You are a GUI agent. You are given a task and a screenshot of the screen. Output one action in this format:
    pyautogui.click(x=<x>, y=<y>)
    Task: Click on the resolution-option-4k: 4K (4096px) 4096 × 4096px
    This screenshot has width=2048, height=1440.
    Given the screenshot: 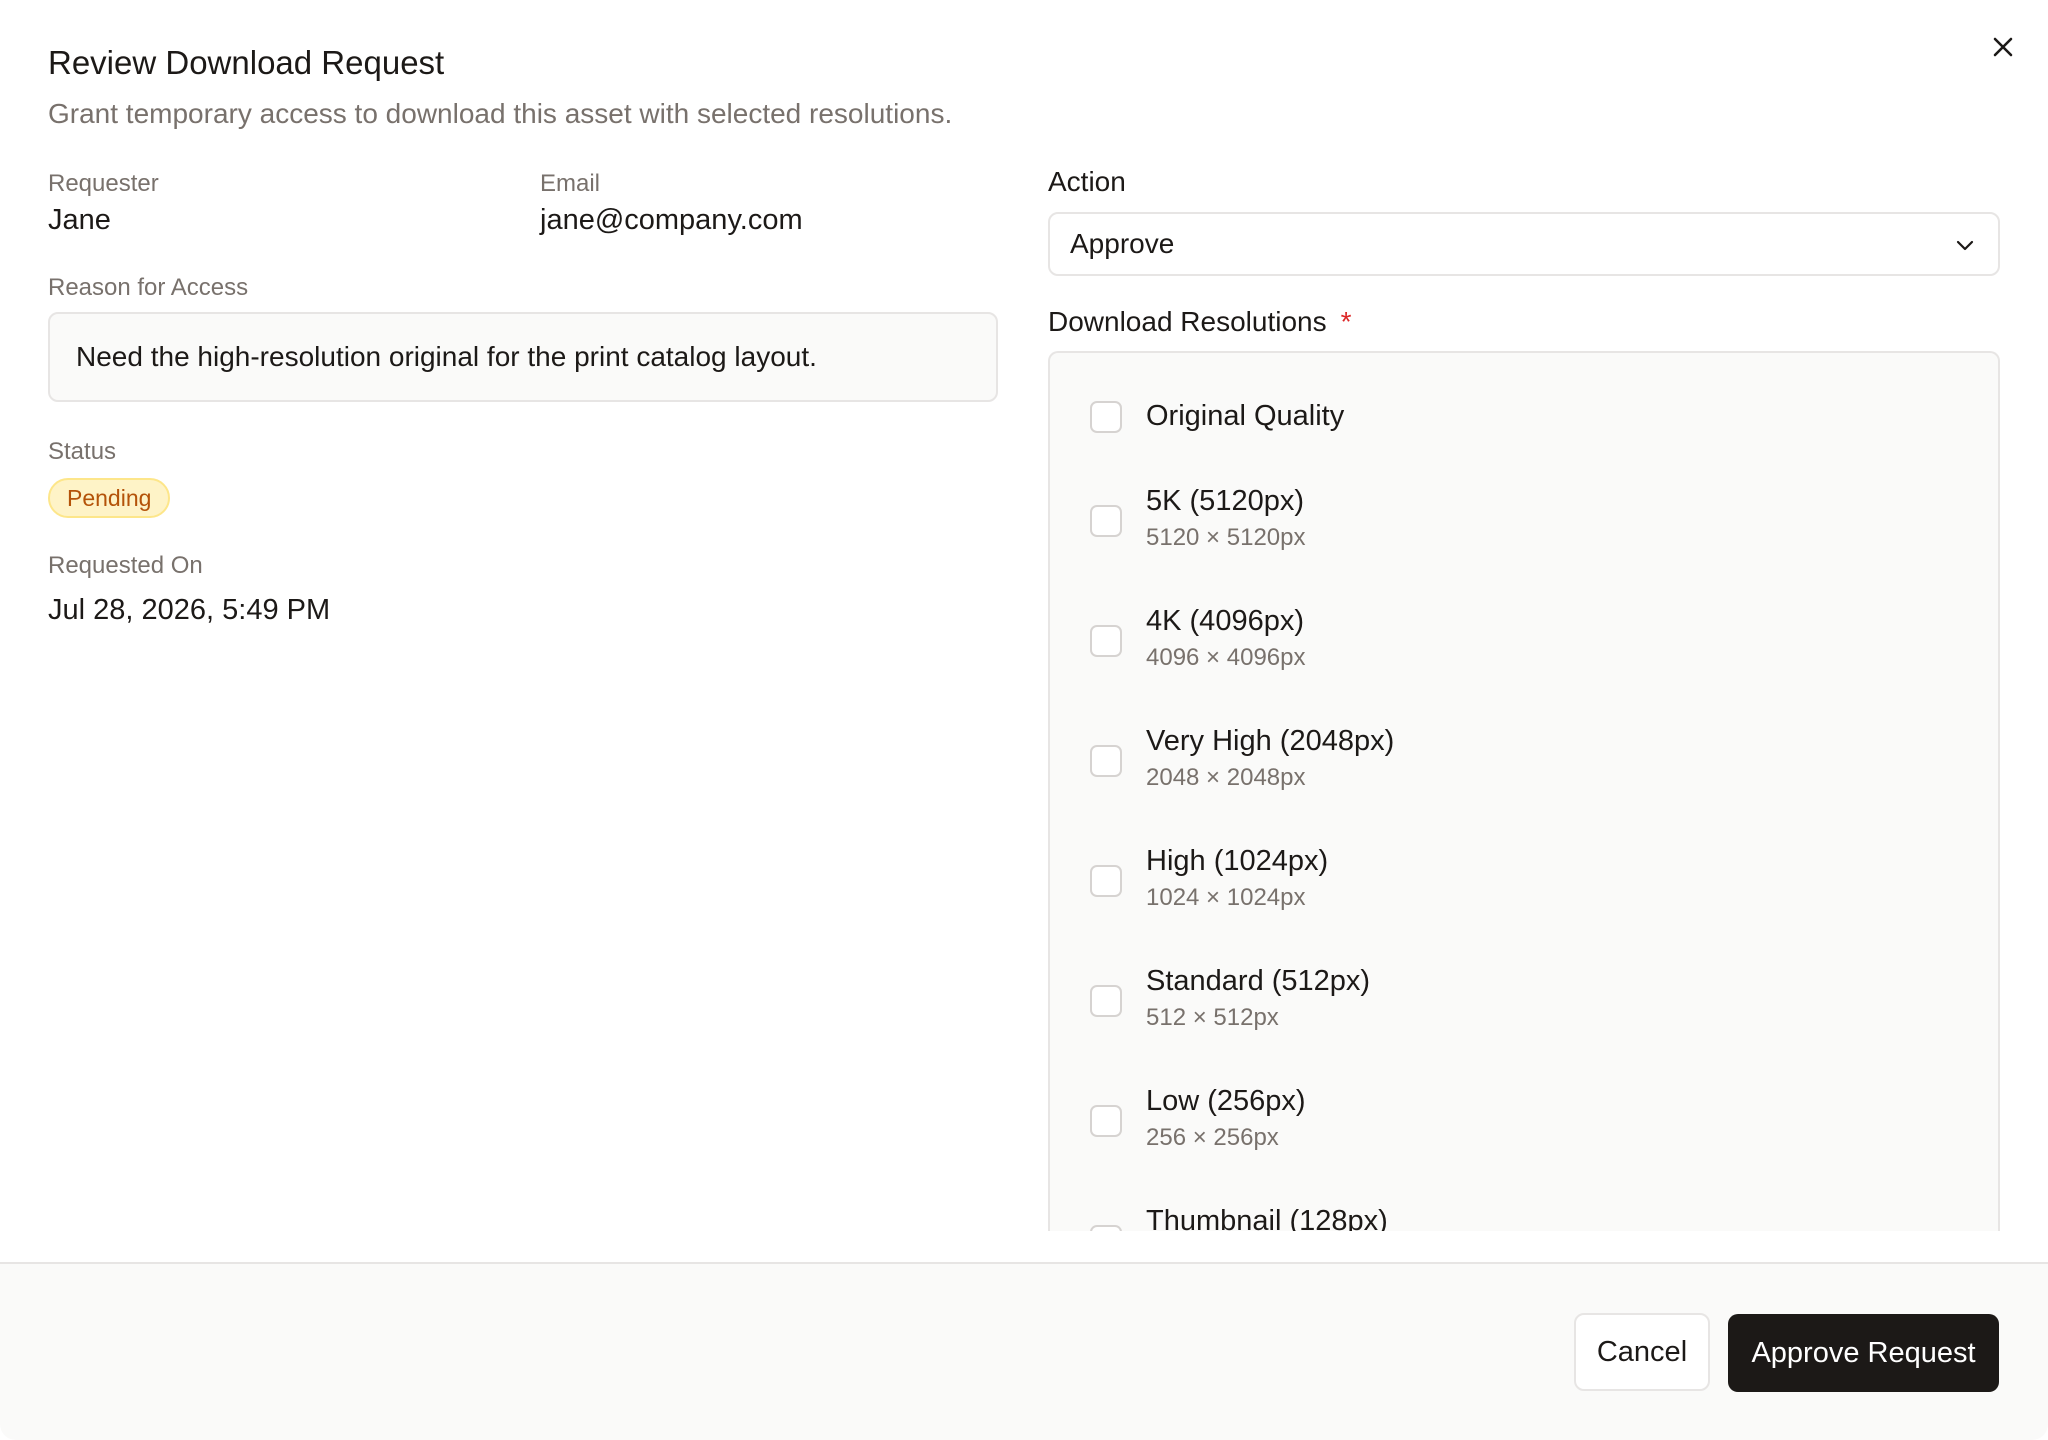 What is the action you would take?
    pyautogui.click(x=1520, y=650)
    